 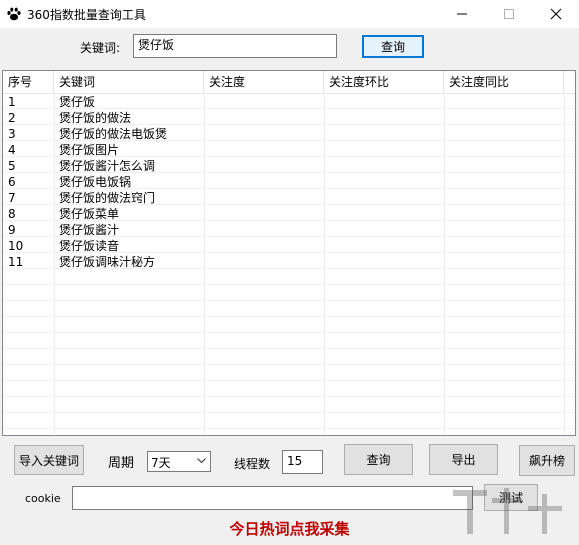 I want to click on cell-keyword: 煲仔饭图片, so click(x=89, y=150).